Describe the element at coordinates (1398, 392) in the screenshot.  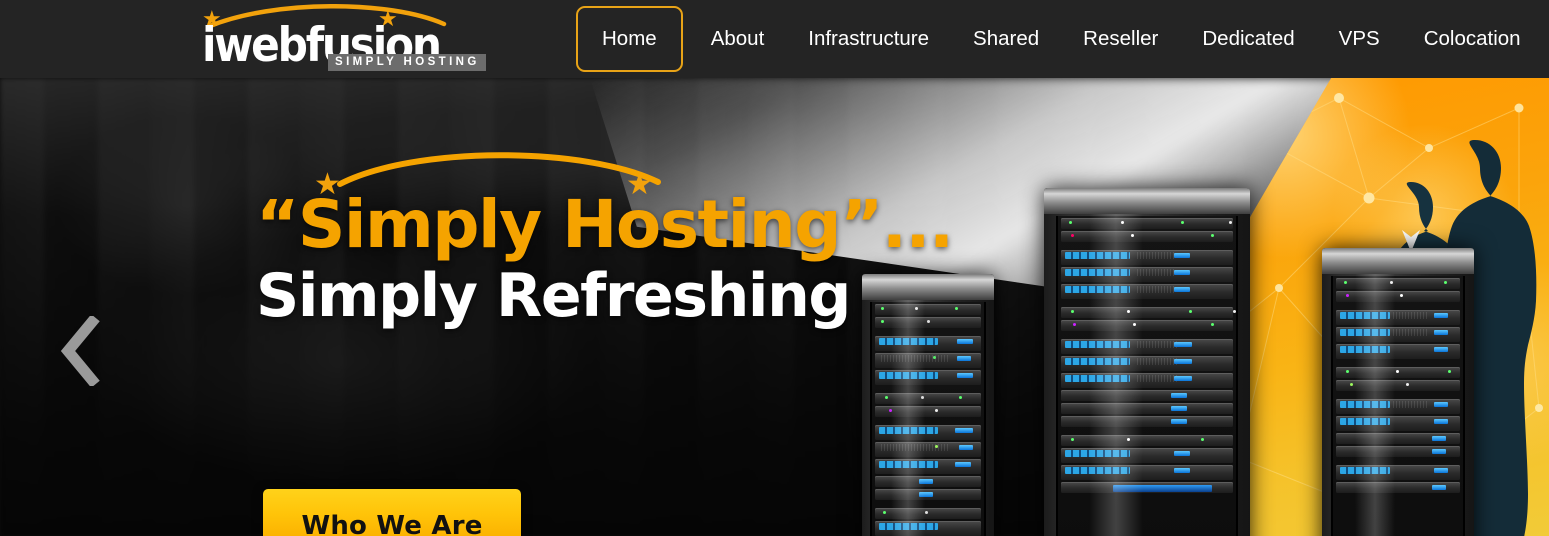
I see `server-rack-right` at that location.